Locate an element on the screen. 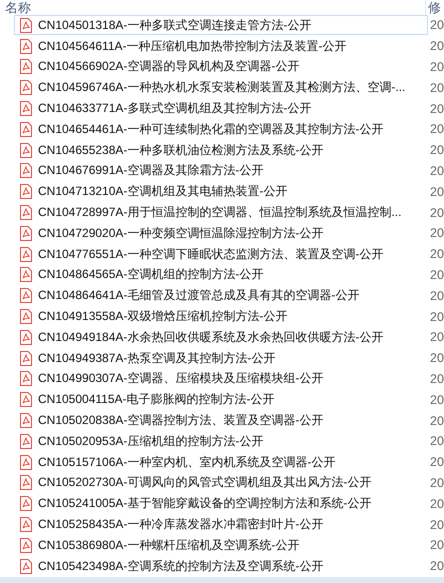  file-item: CN105020838A-空调器控制方法、装置及空调器-公开 is located at coordinates (221, 420).